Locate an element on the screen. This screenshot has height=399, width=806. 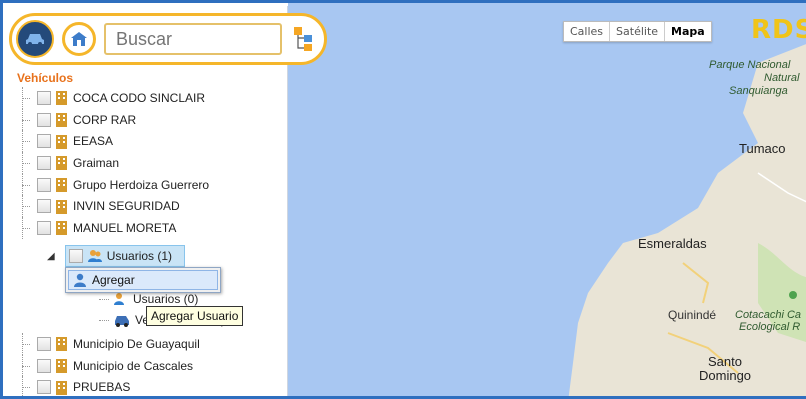
map-label-sanquianga: Sanquianga is located at coordinates (758, 91).